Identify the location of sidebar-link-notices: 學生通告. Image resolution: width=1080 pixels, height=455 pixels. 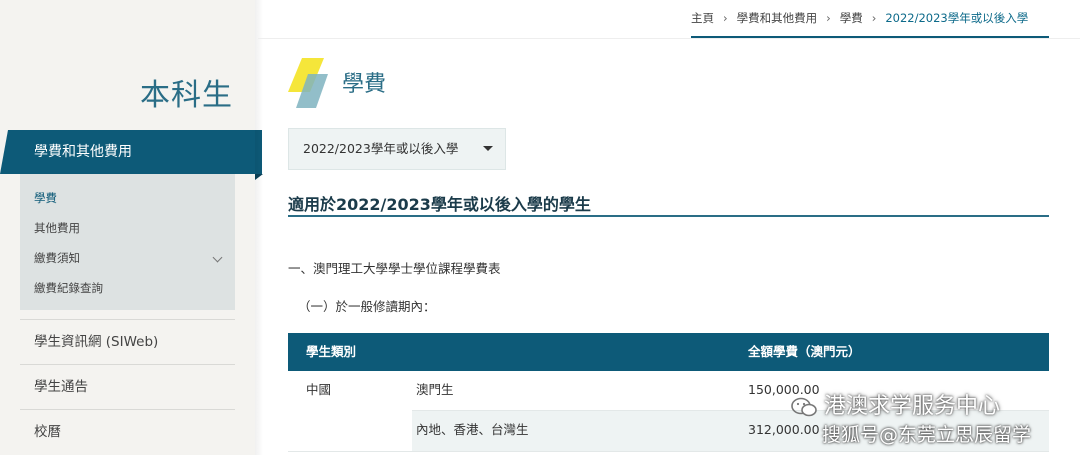
(127, 386).